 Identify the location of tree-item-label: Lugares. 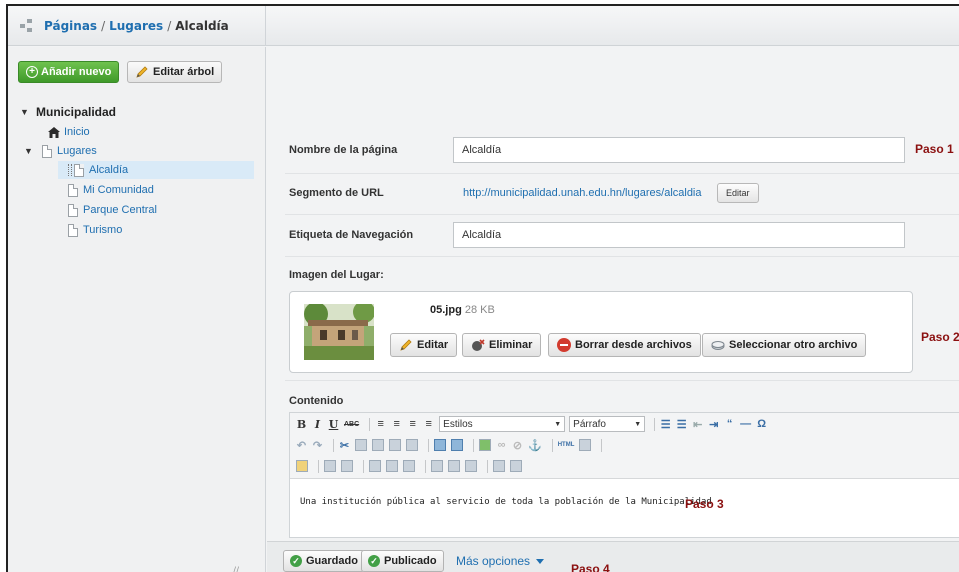
(77, 151).